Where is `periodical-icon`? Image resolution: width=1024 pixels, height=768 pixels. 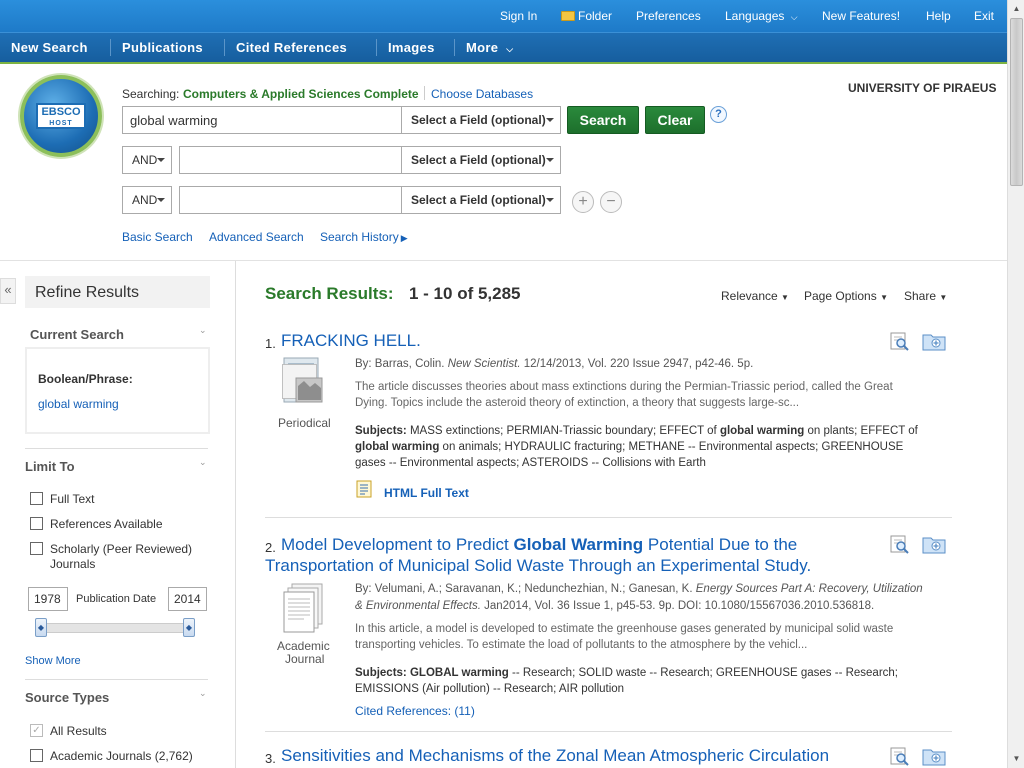 periodical-icon is located at coordinates (305, 383).